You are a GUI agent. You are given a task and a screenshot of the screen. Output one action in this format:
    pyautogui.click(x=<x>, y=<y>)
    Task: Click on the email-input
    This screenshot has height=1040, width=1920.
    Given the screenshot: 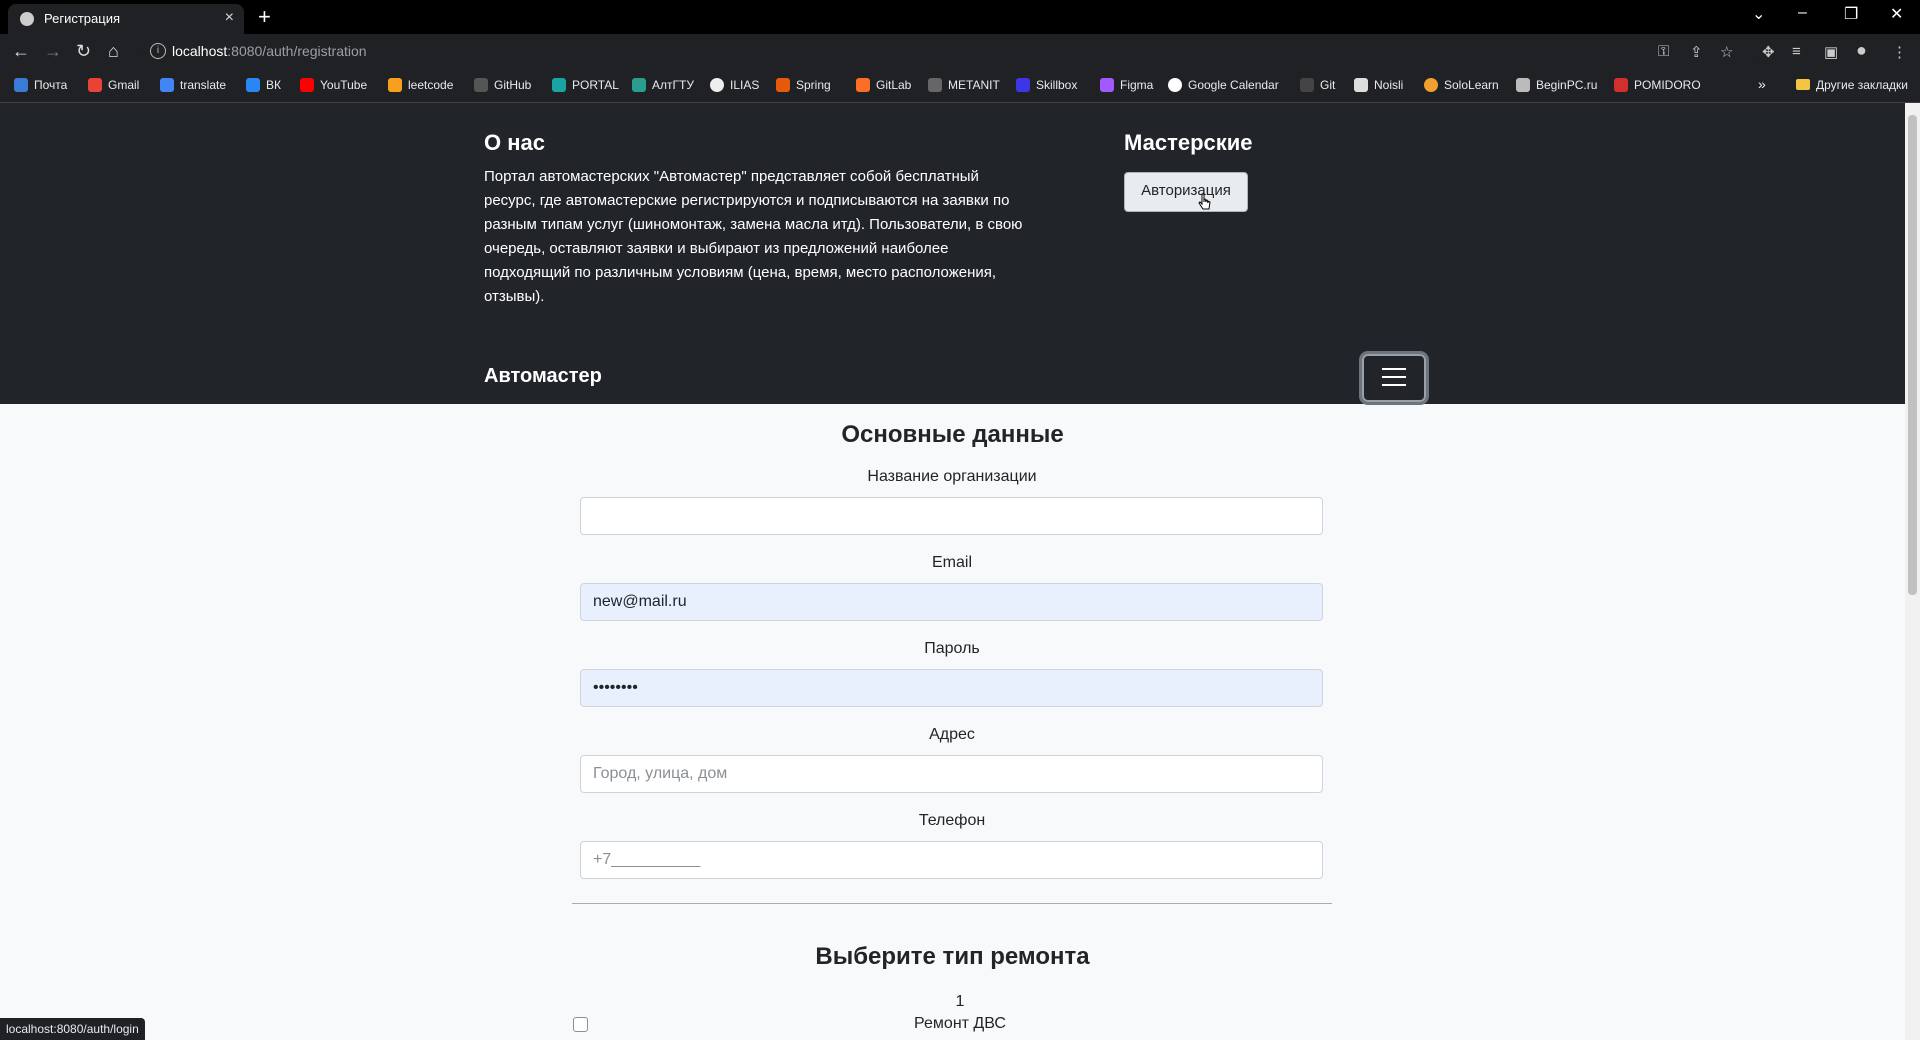 What is the action you would take?
    pyautogui.click(x=951, y=602)
    